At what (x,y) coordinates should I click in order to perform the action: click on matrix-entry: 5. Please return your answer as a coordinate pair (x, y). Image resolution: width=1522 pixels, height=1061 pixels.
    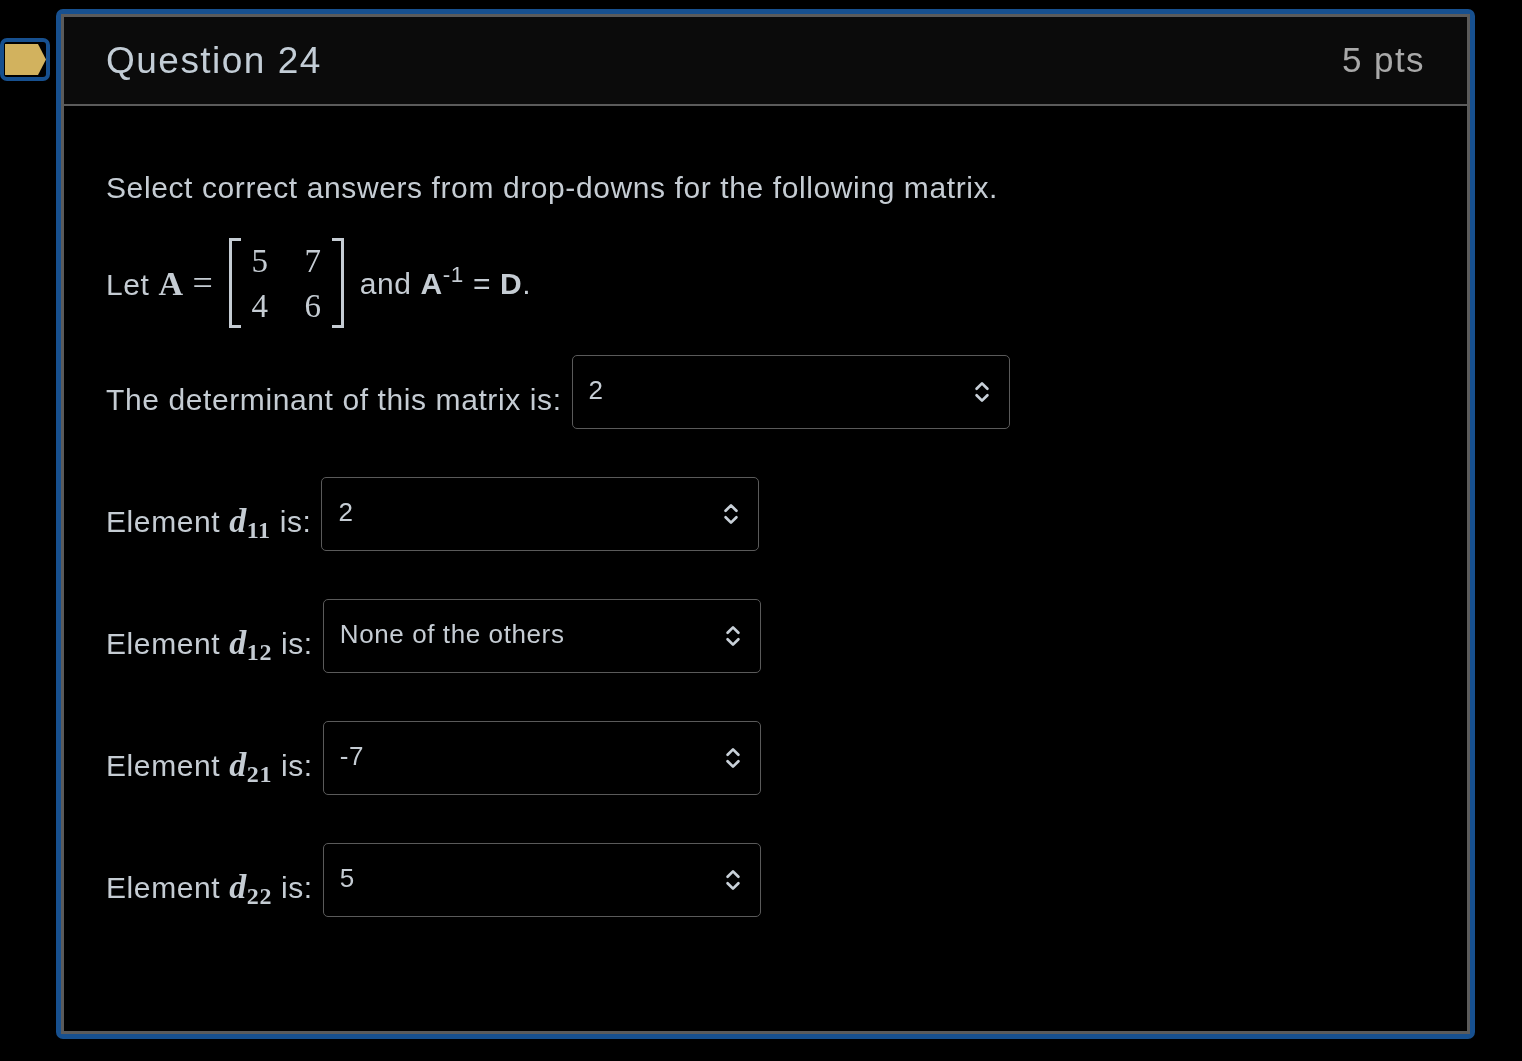
    Looking at the image, I should click on (260, 261).